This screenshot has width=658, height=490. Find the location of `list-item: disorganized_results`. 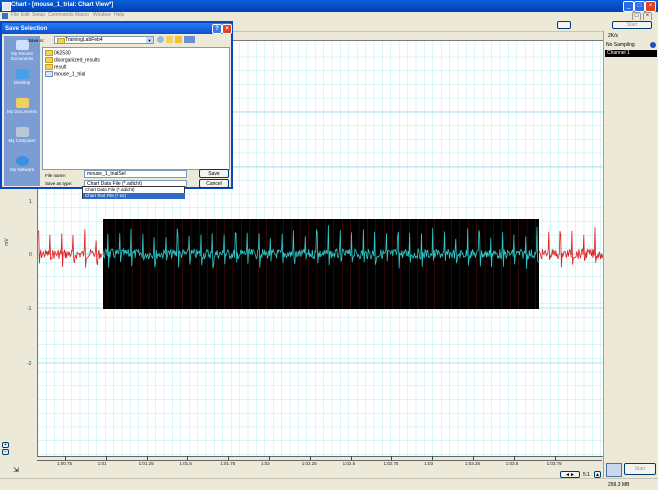

list-item: disorganized_results is located at coordinates (72, 60).